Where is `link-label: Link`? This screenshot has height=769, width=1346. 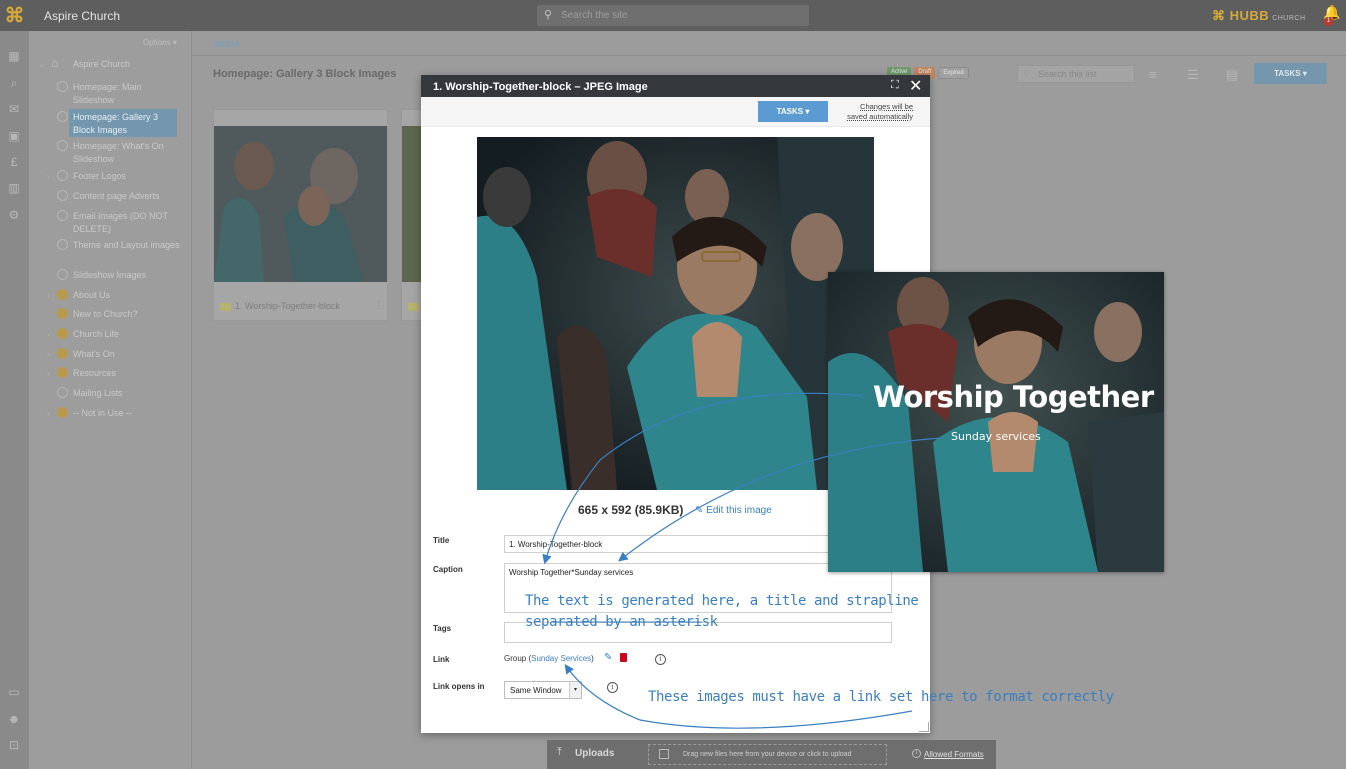 link-label: Link is located at coordinates (441, 659).